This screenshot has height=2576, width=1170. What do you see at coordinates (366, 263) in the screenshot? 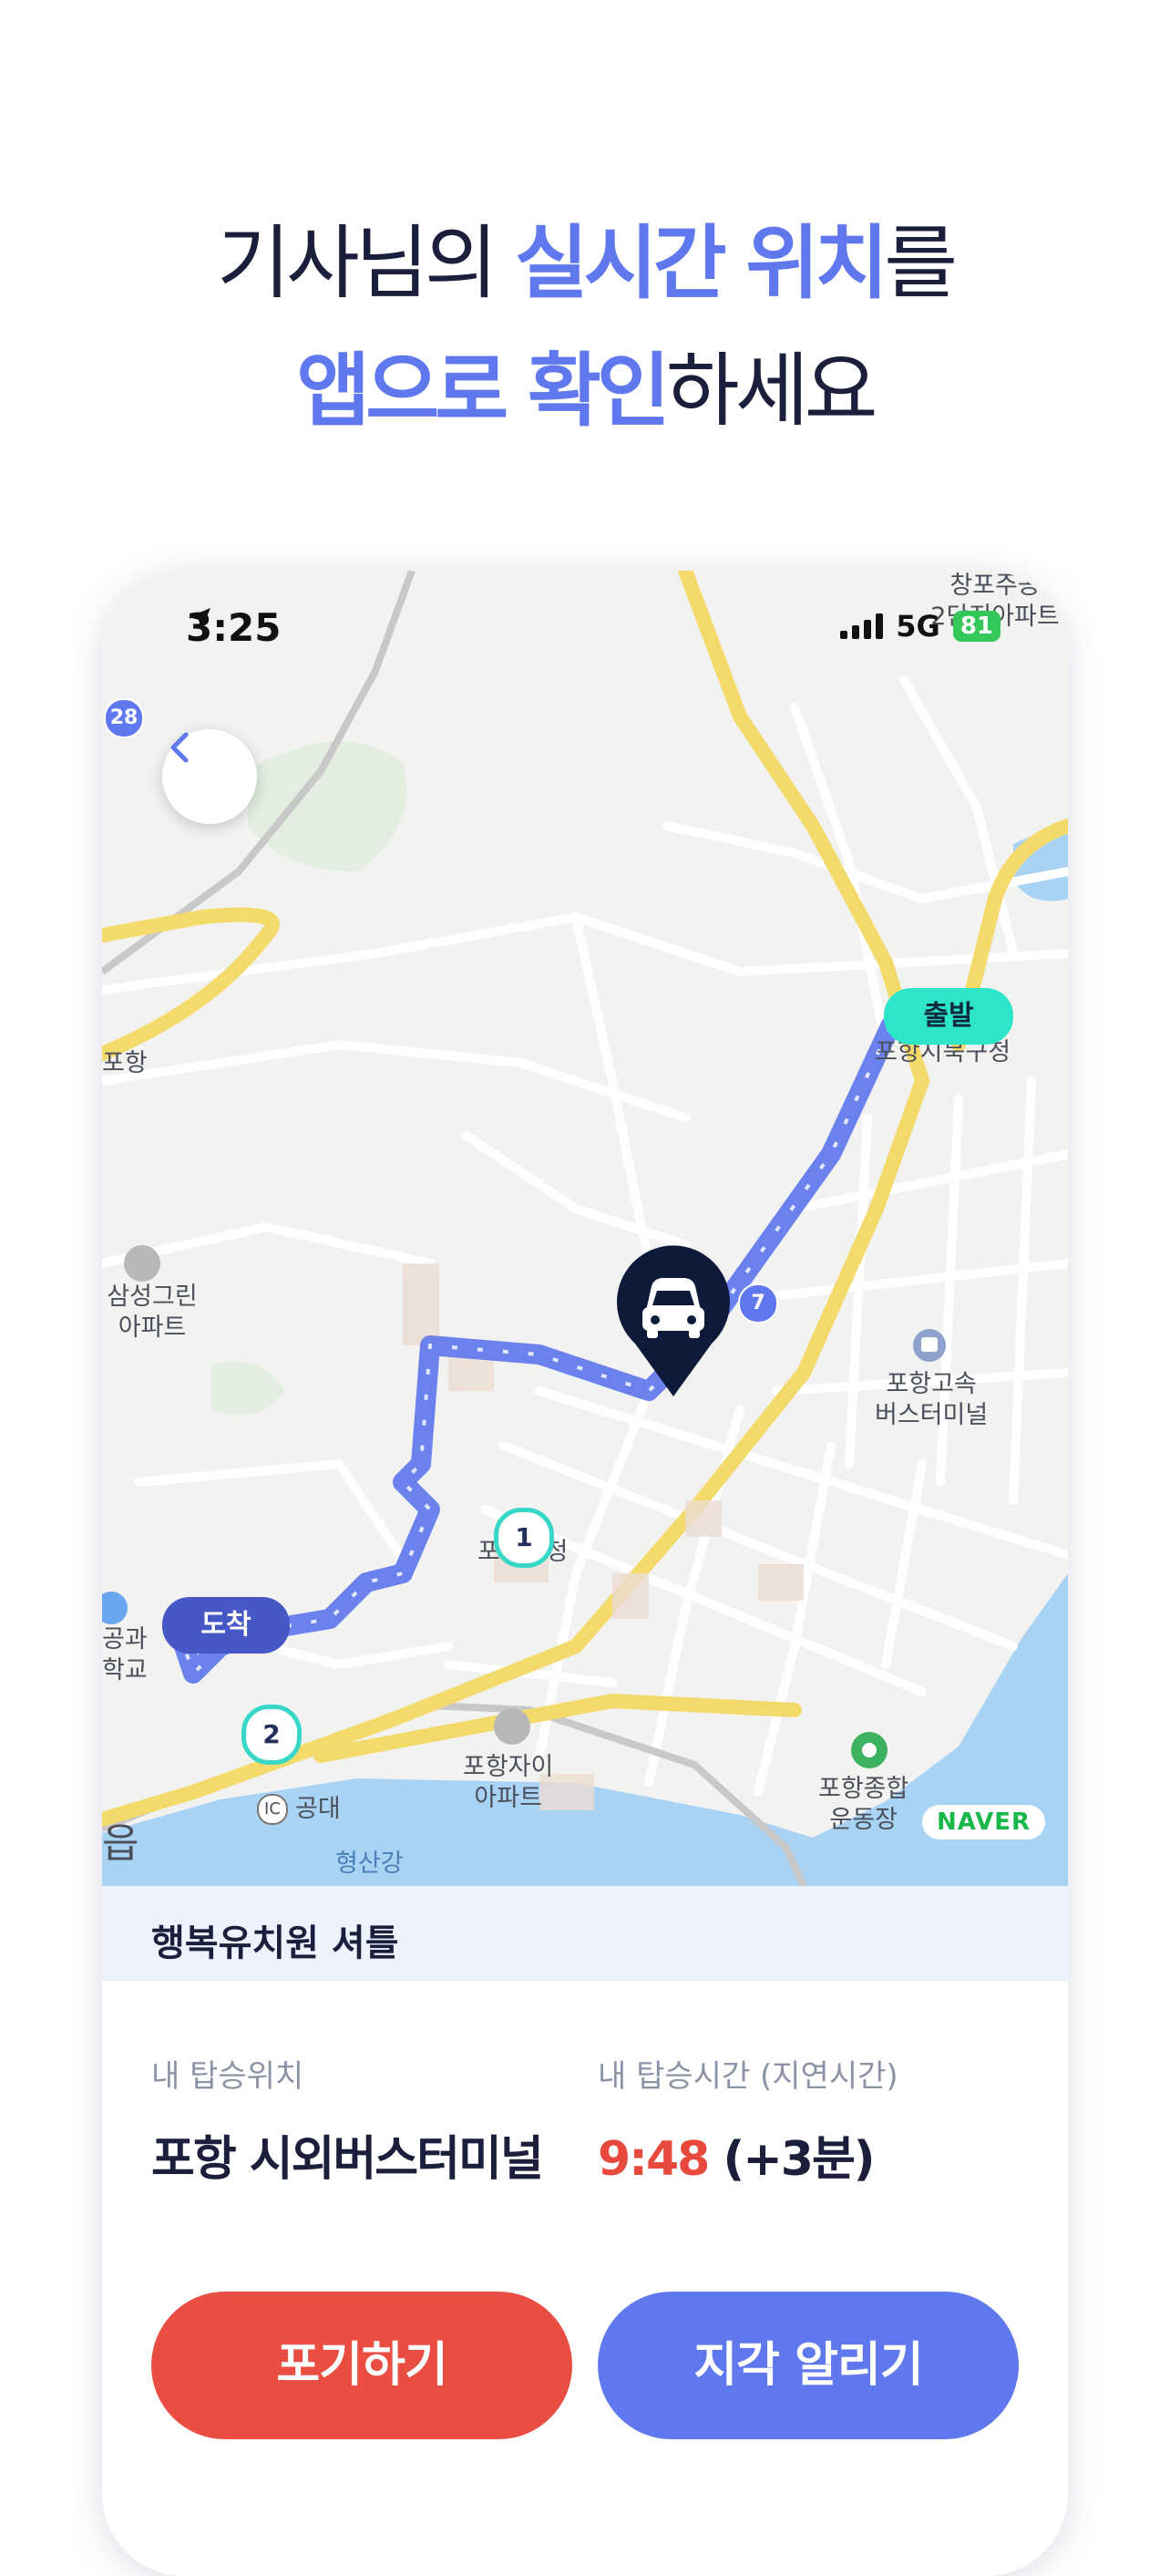
I see `headline-text: 기사님의` at bounding box center [366, 263].